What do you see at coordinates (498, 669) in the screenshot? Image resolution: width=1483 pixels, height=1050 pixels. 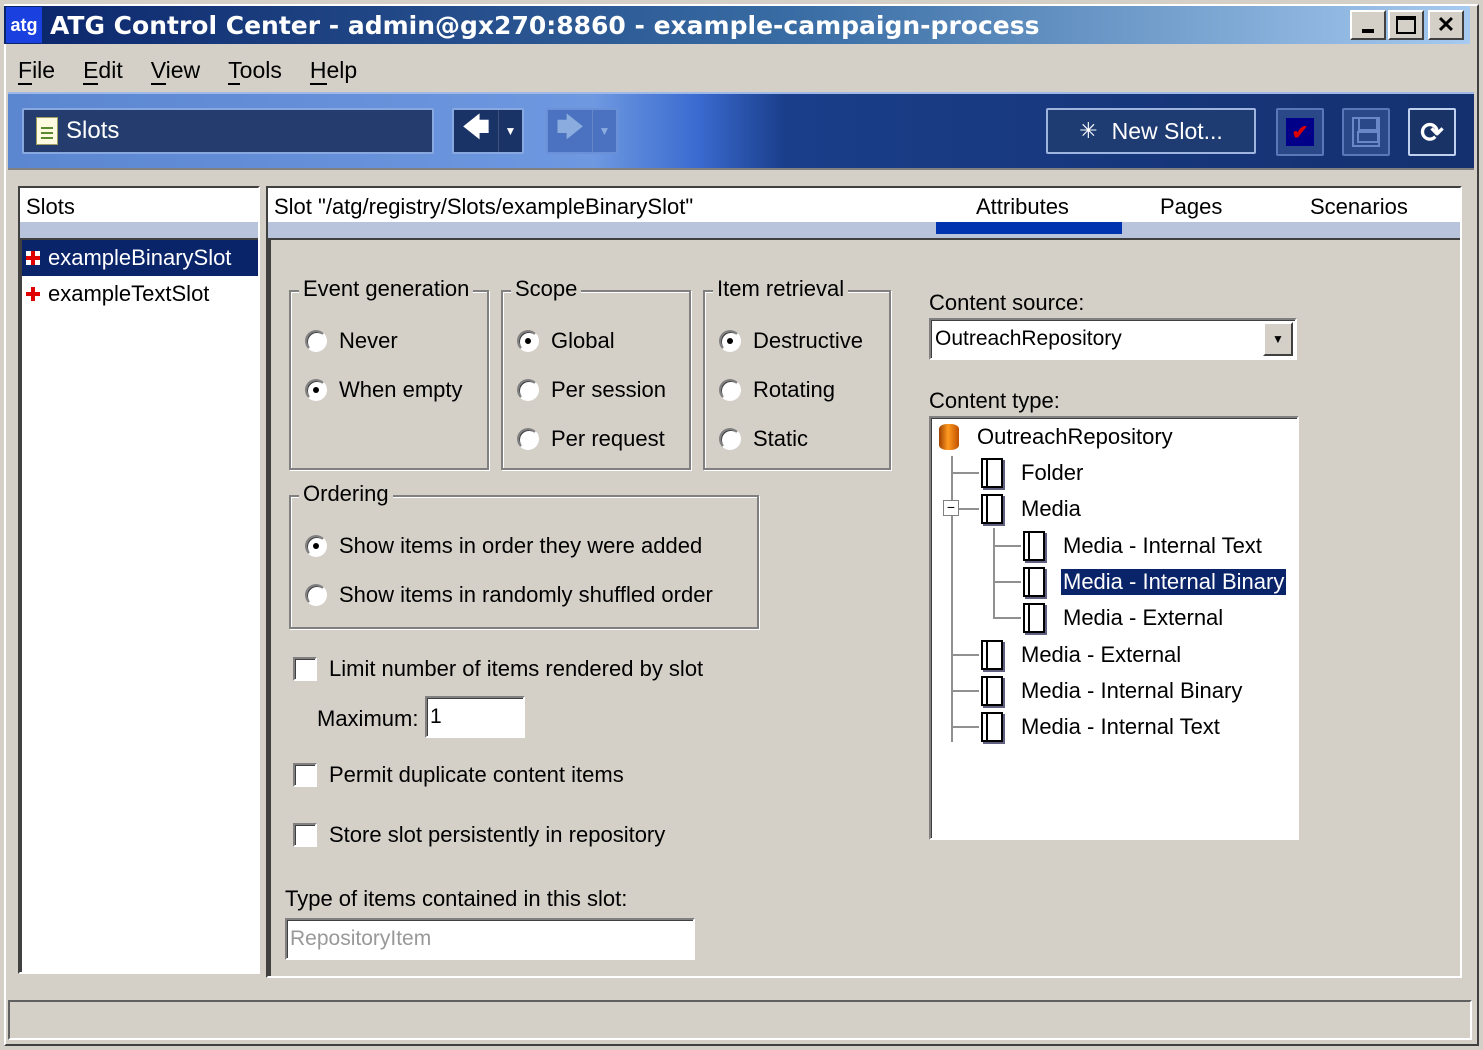 I see `limit-items-checkbox-row: Limit number of items rendered by slot` at bounding box center [498, 669].